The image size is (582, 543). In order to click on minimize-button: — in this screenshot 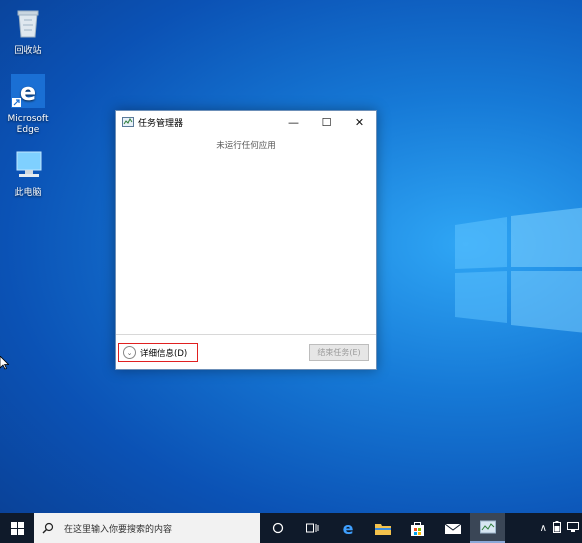, I will do `click(293, 122)`.